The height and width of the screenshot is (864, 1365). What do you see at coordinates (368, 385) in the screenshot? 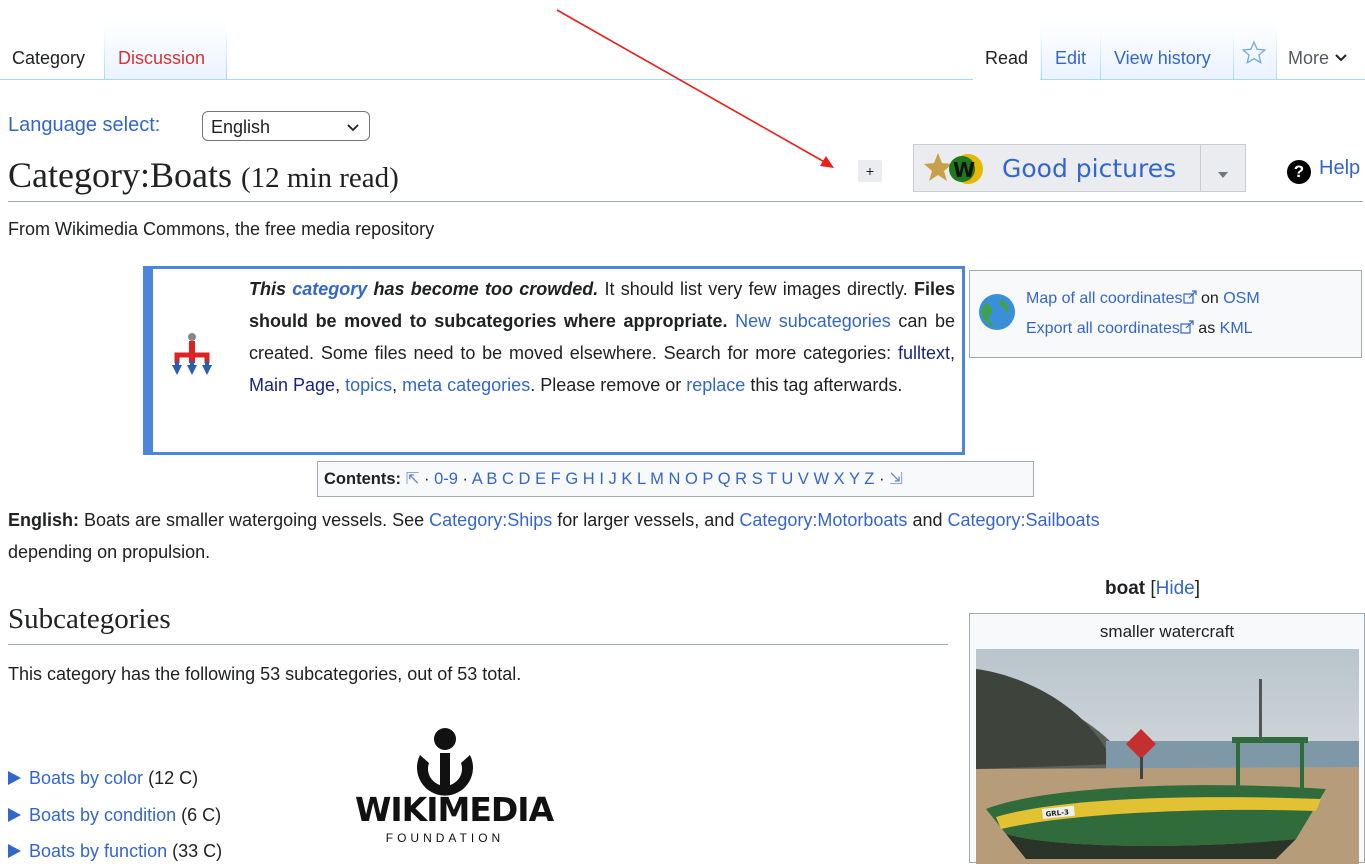
I see `topics-link: topics` at bounding box center [368, 385].